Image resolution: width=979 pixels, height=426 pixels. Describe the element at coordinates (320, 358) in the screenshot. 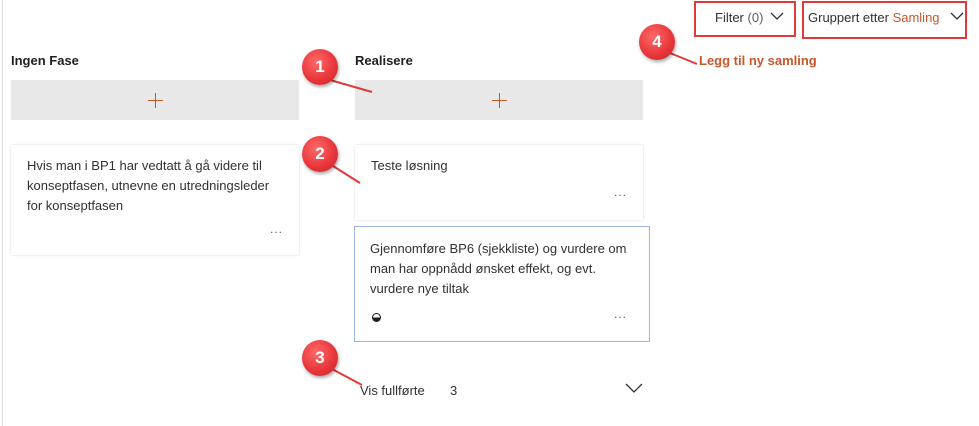

I see `callout-badge-3: 3` at that location.